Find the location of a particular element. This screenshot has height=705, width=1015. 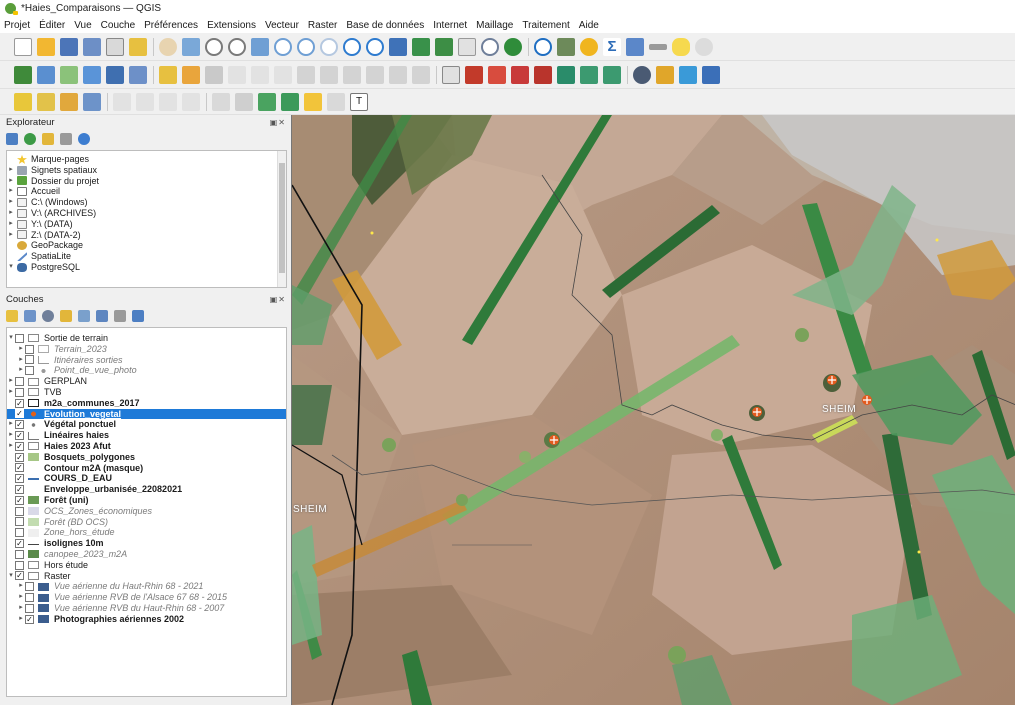

zoom-last-icon is located at coordinates (352, 46).